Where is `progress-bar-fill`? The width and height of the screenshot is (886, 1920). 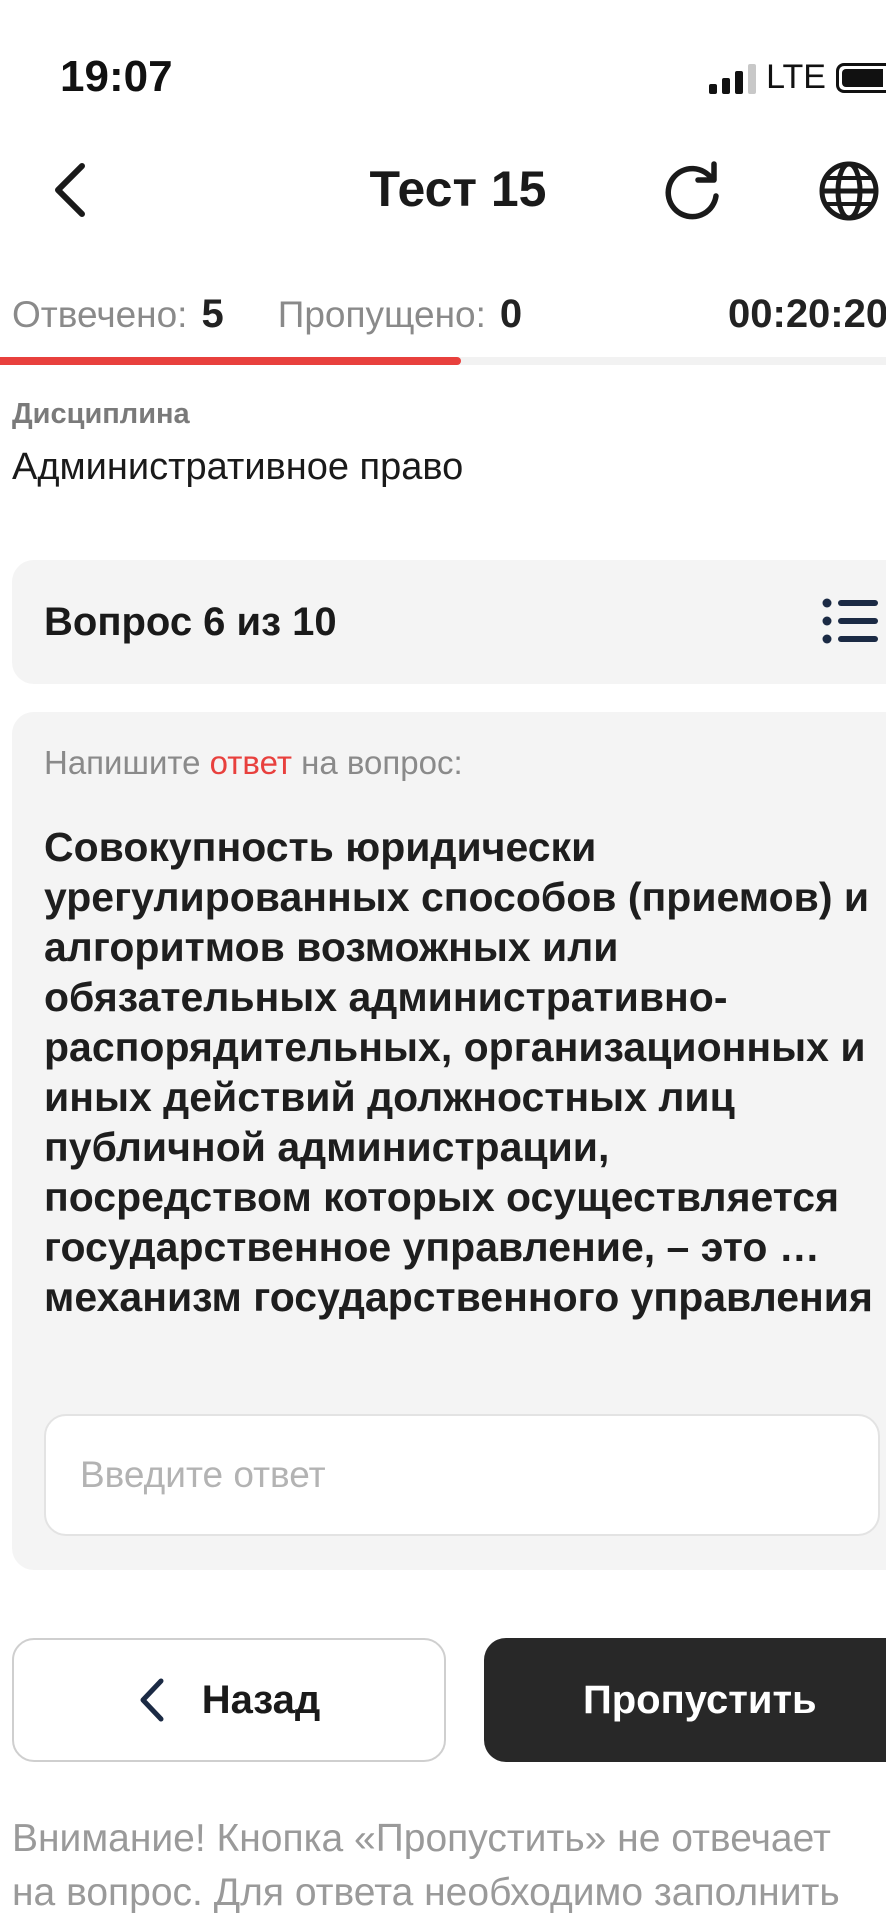 progress-bar-fill is located at coordinates (230, 361).